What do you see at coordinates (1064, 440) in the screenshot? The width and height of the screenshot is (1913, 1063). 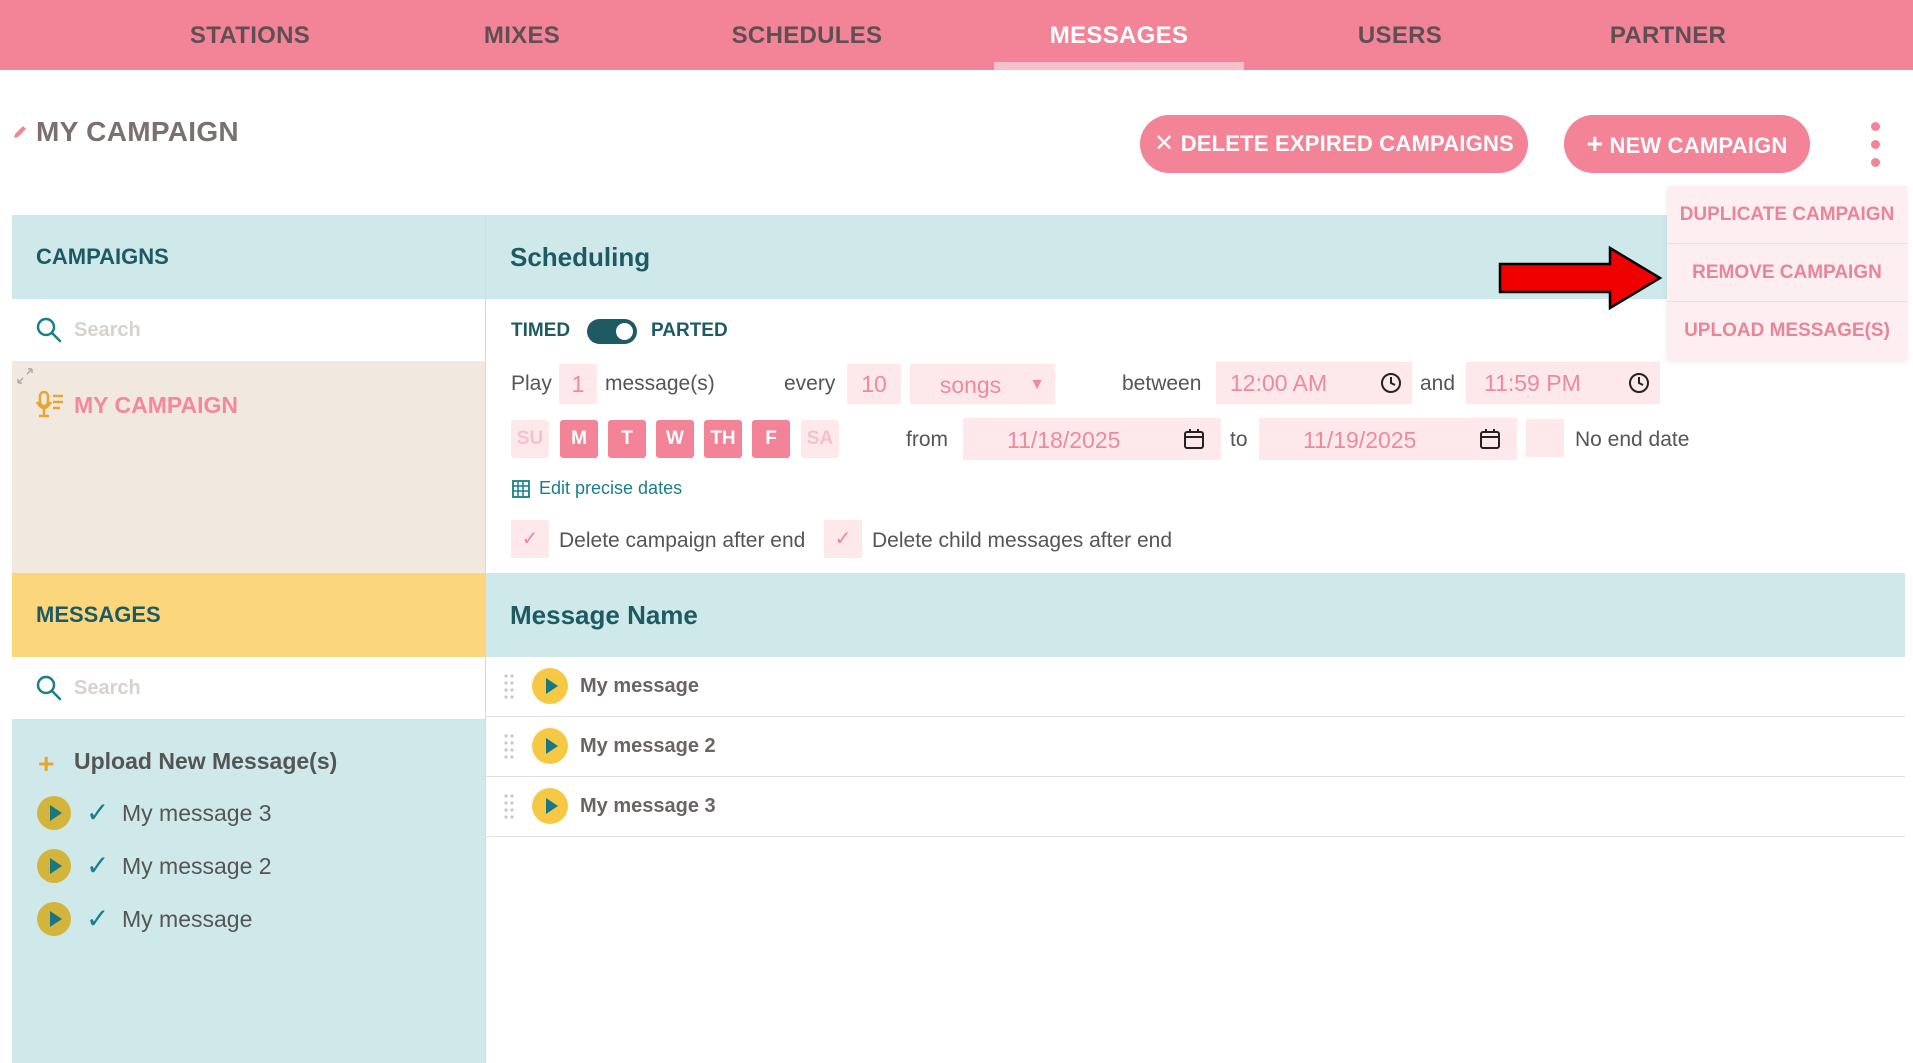 I see `from-date-value: 11/18/2025` at bounding box center [1064, 440].